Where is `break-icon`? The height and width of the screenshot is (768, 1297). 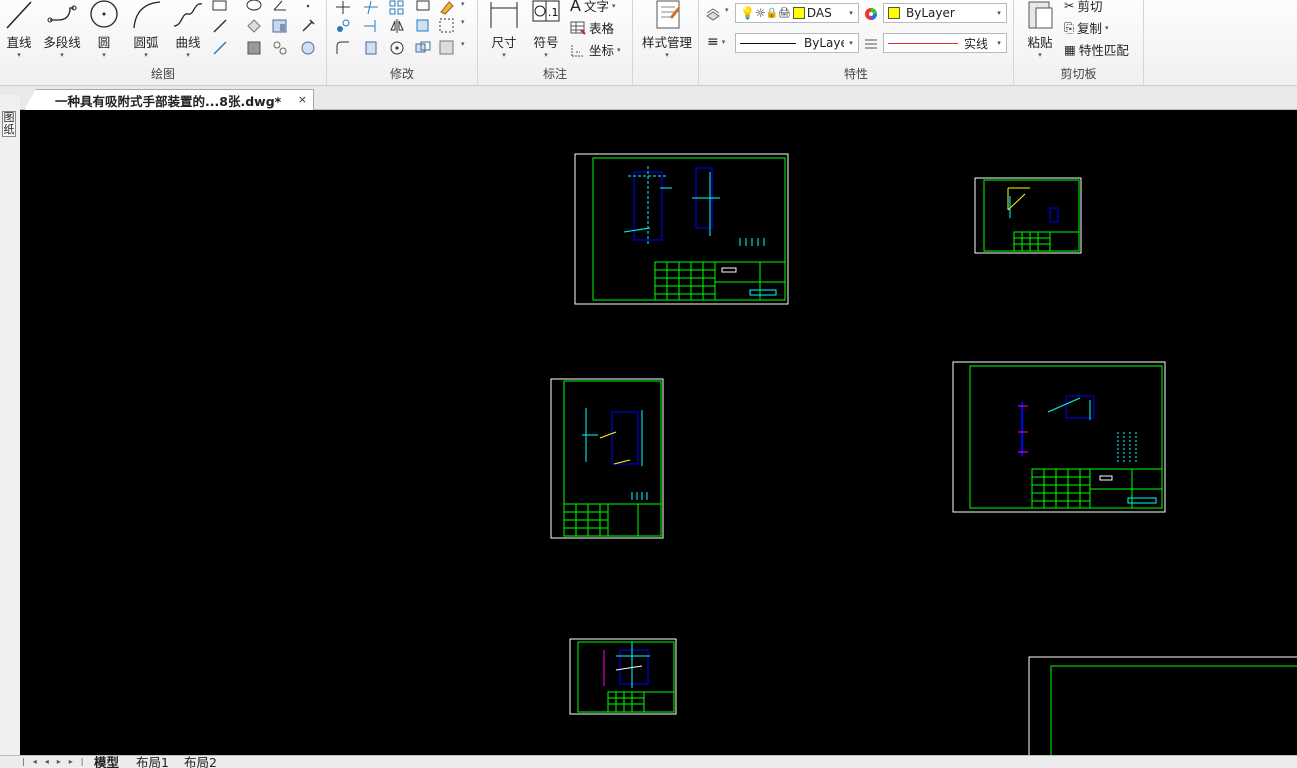 break-icon is located at coordinates (371, 48).